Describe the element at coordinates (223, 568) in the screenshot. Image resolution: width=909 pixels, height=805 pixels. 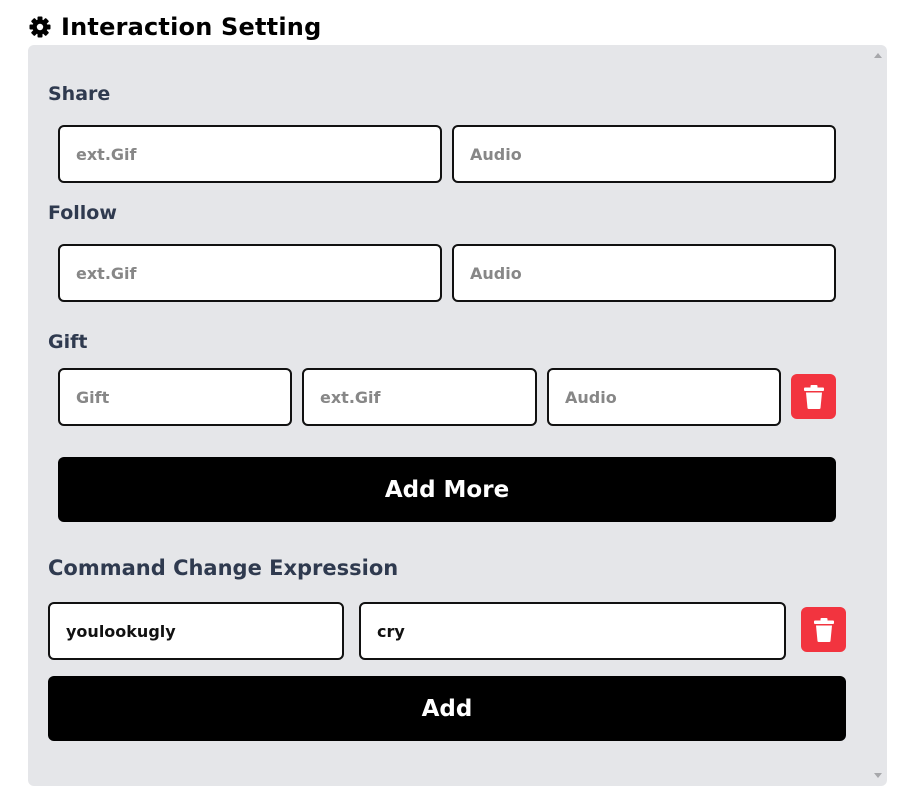
I see `command-change-expression-label: Command Change Expression` at that location.